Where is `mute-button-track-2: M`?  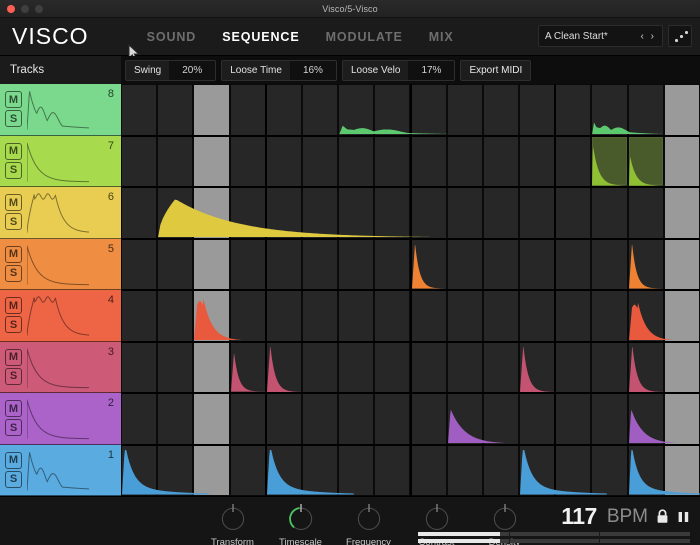 mute-button-track-2: M is located at coordinates (13, 409).